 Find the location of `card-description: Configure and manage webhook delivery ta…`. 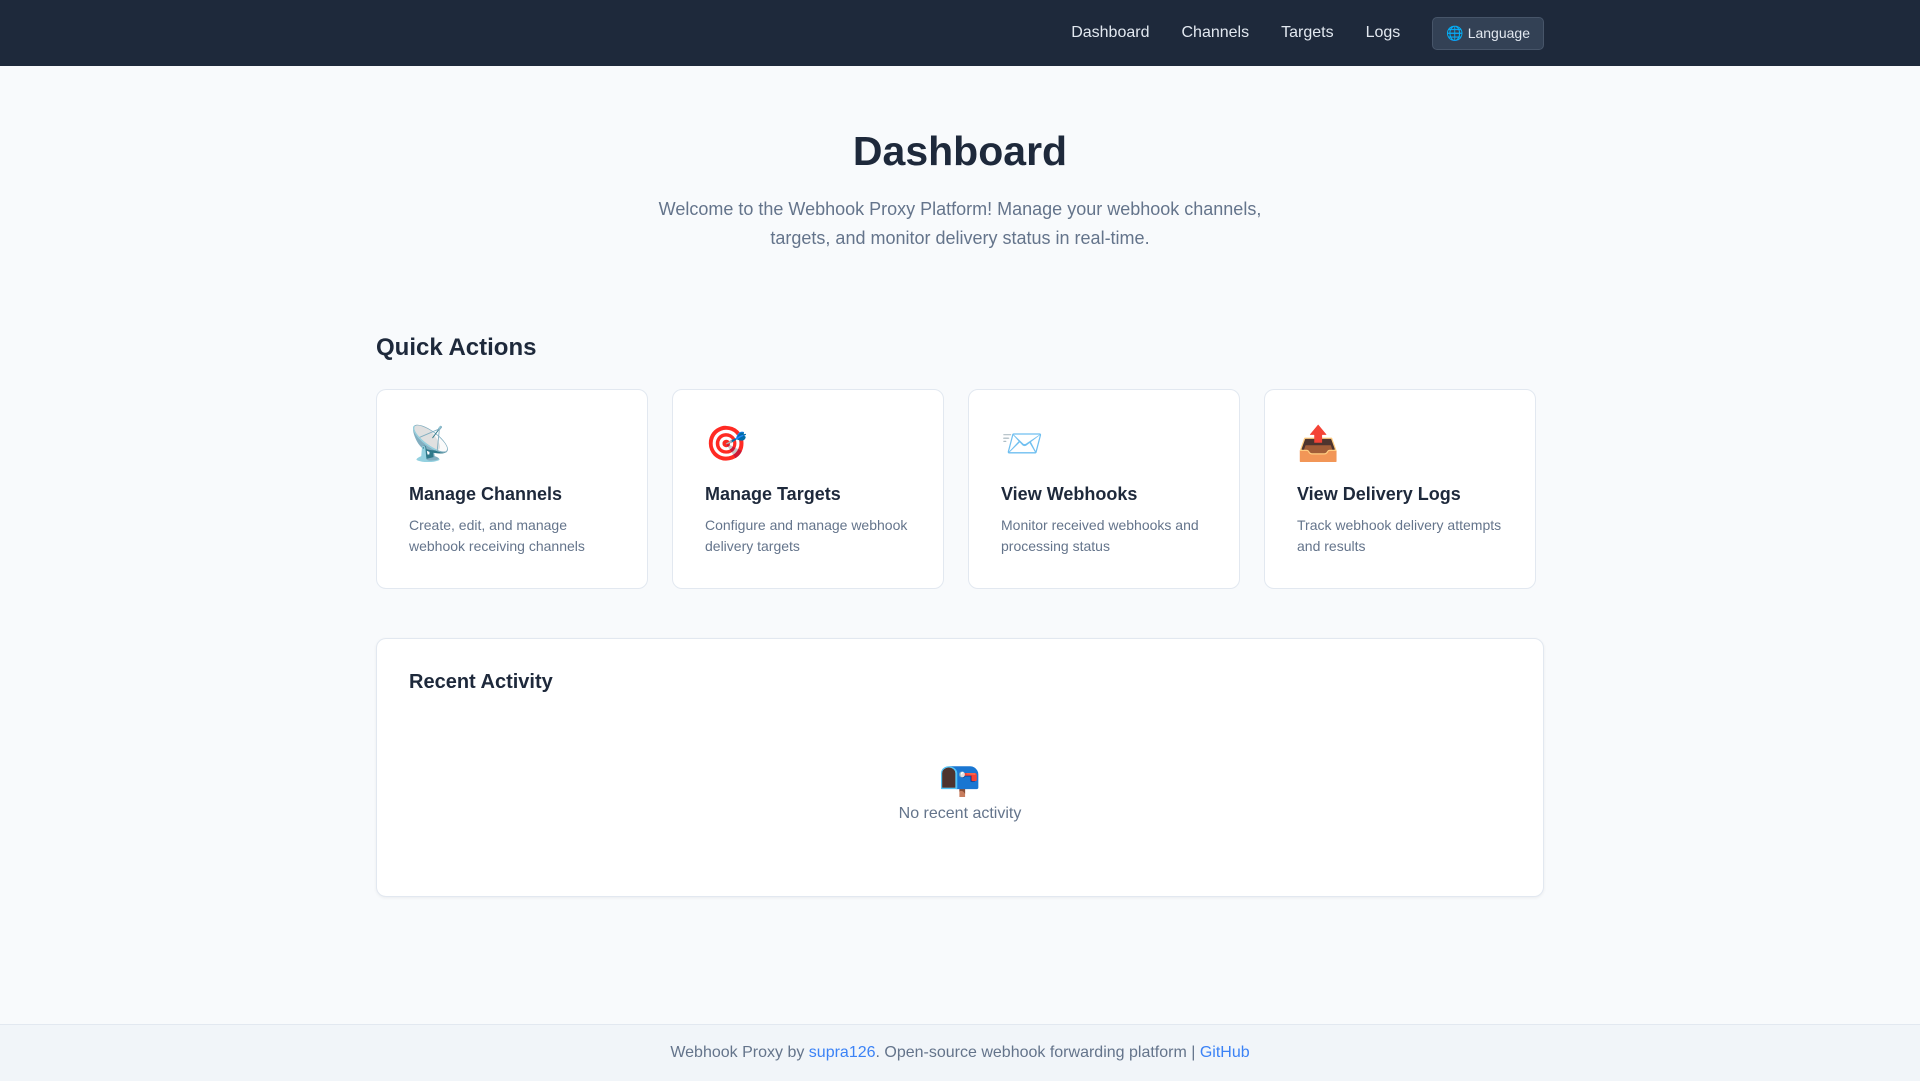

card-description: Configure and manage webhook delivery ta… is located at coordinates (806, 535).